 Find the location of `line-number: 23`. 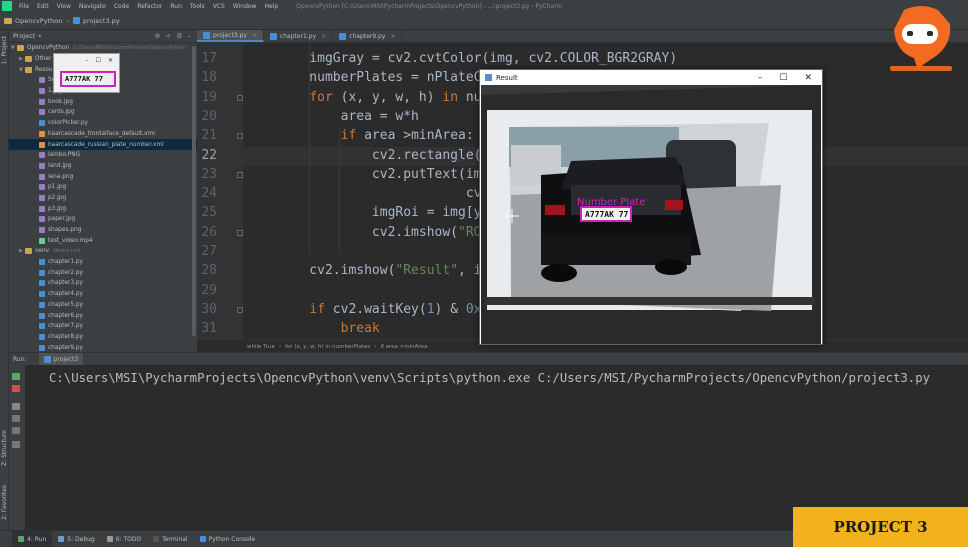

line-number: 23 is located at coordinates (207, 174).